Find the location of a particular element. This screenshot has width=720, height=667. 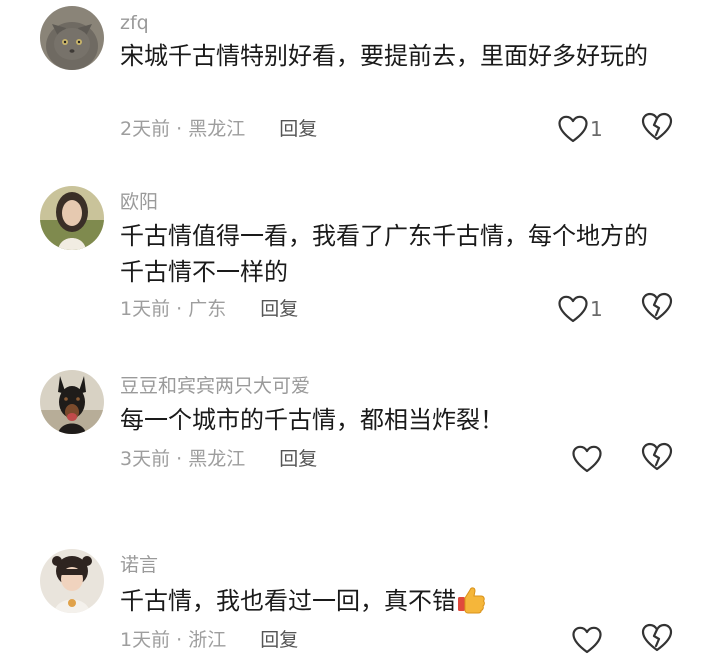

dog-avatar-image is located at coordinates (72, 402).